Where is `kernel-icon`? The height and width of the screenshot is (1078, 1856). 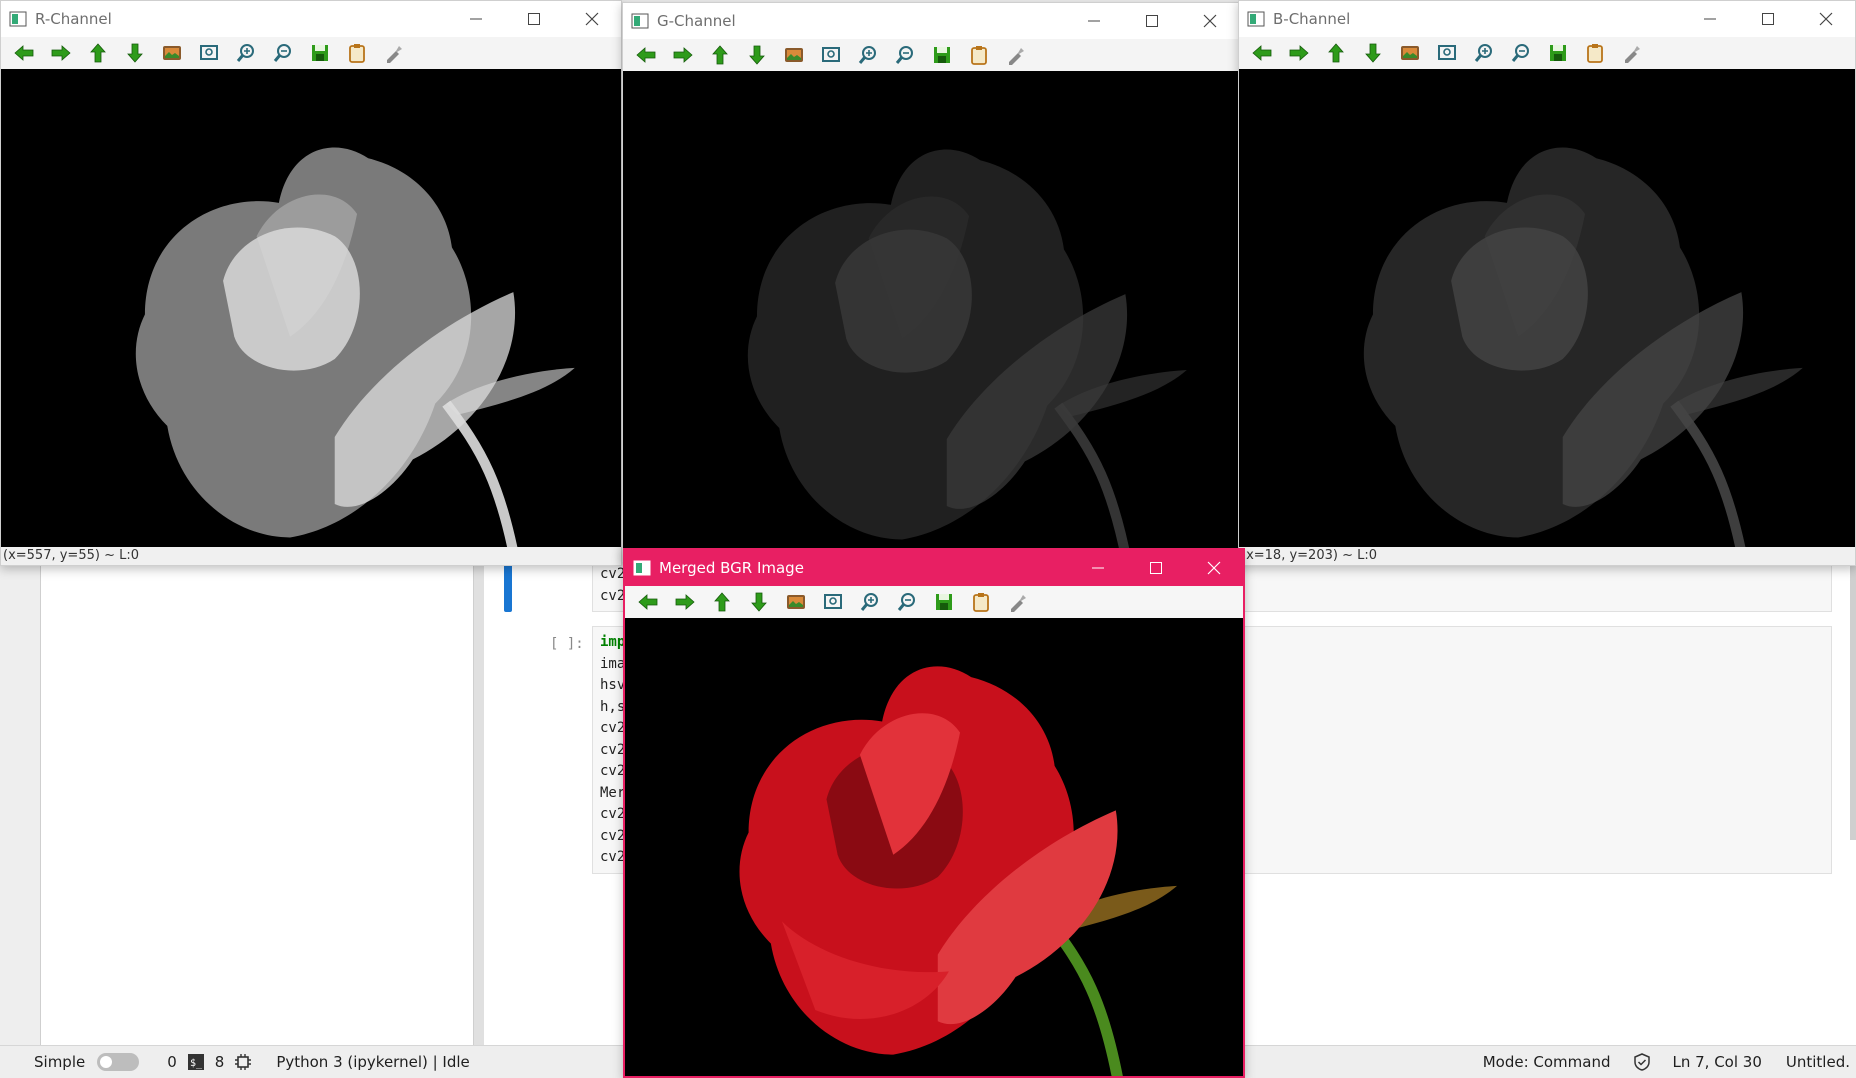 kernel-icon is located at coordinates (243, 1062).